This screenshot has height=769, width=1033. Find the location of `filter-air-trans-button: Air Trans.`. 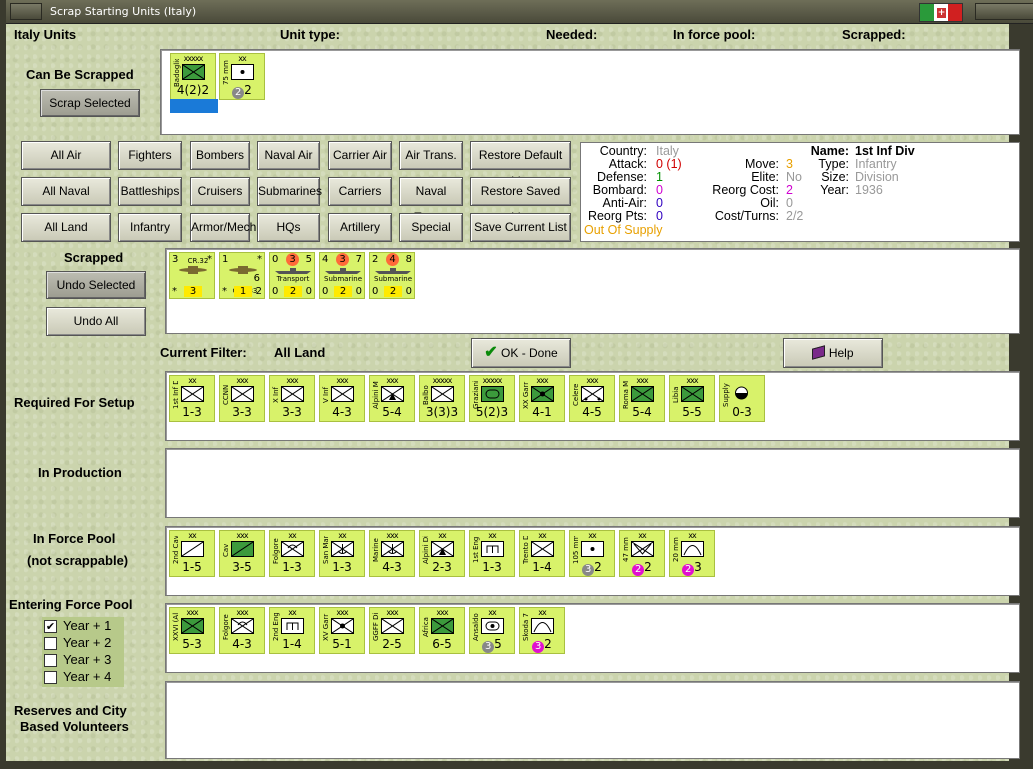

filter-air-trans-button: Air Trans. is located at coordinates (431, 155).